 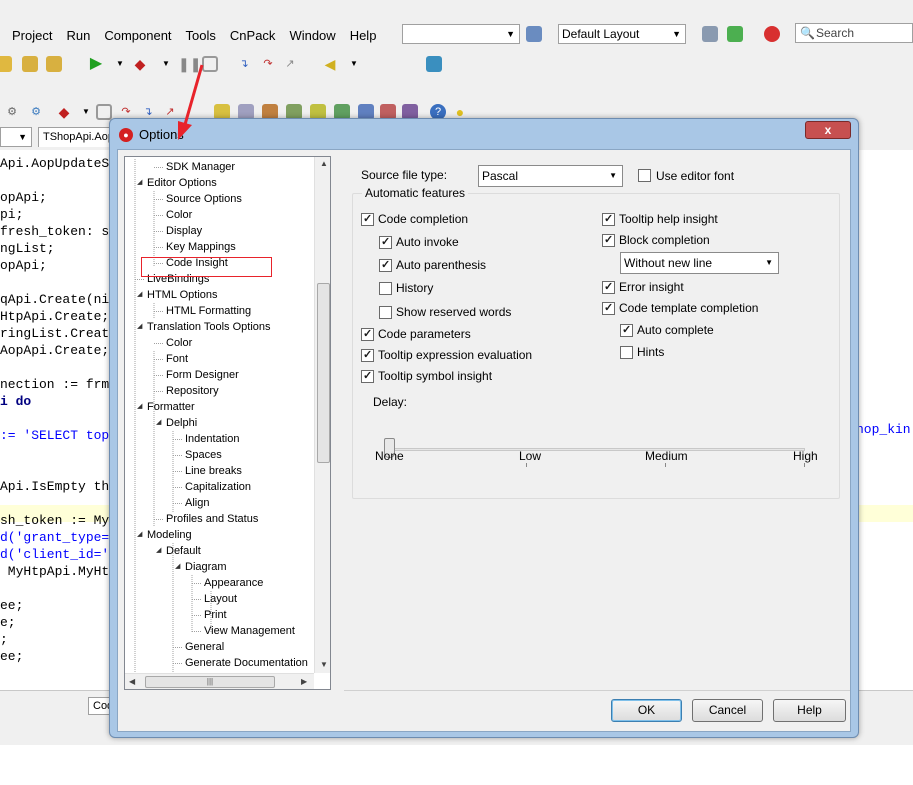 What do you see at coordinates (166, 64) in the screenshot?
I see `run-without-debug-dropdown-icon: ▼` at bounding box center [166, 64].